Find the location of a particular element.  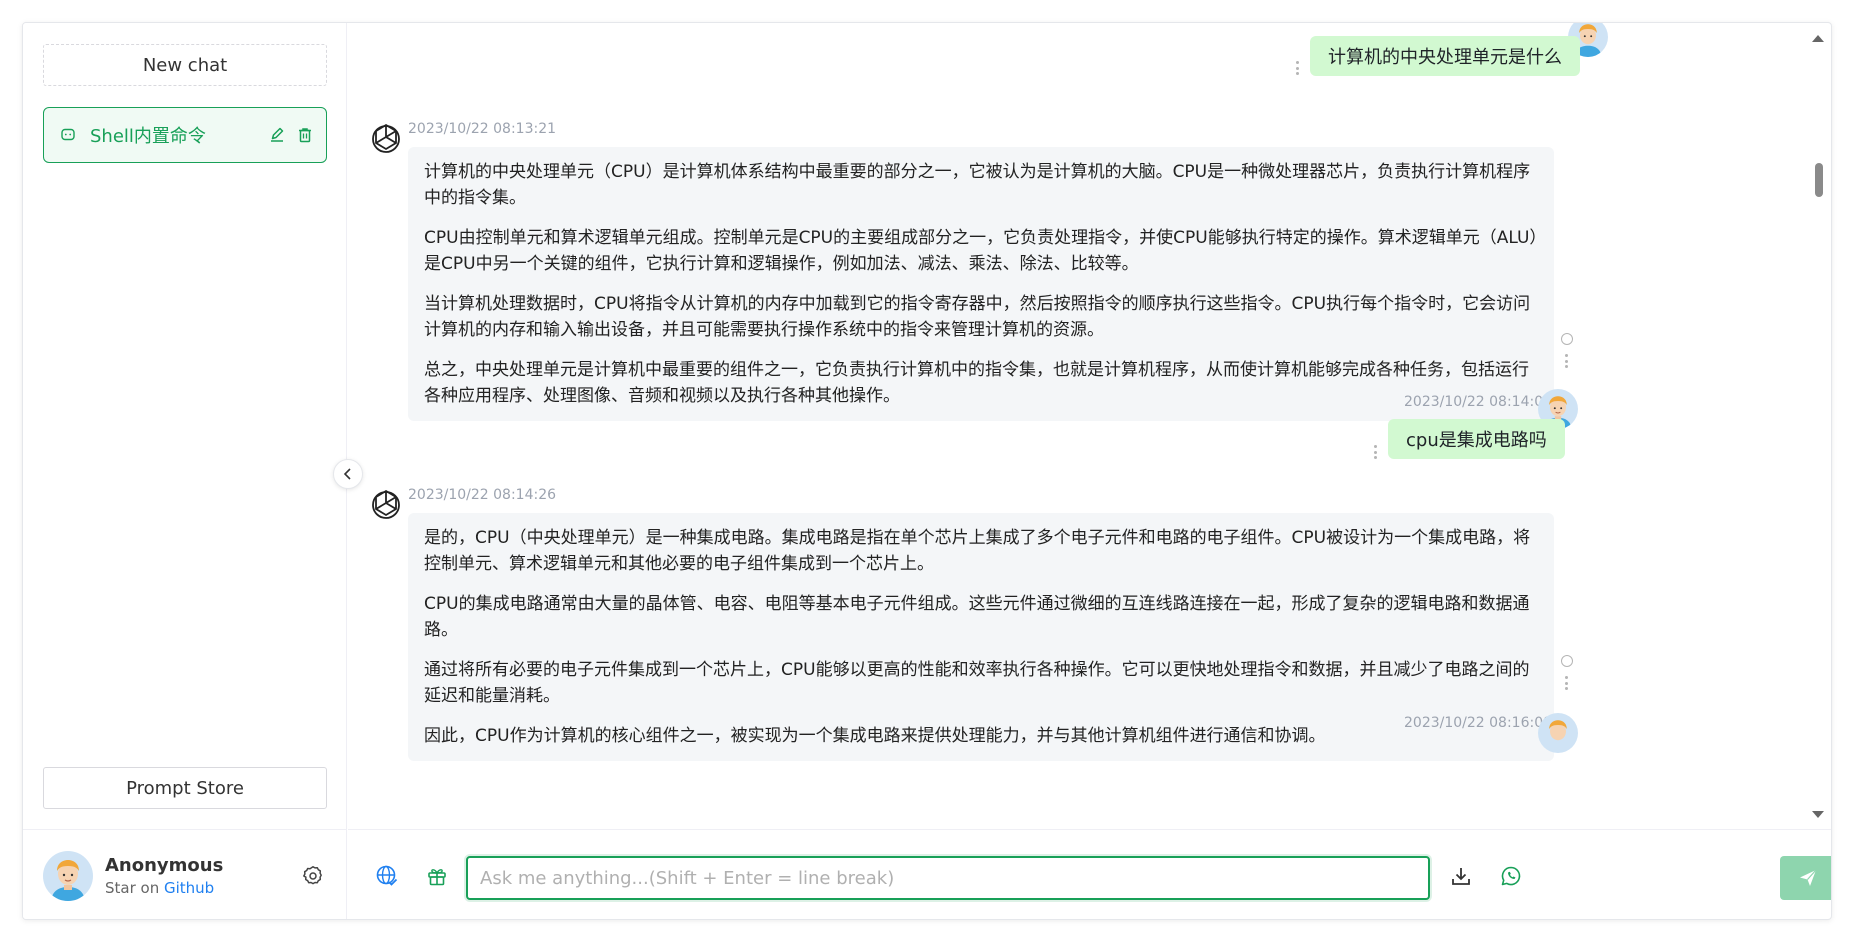

scroll-down-arrow-icon is located at coordinates (1818, 814).